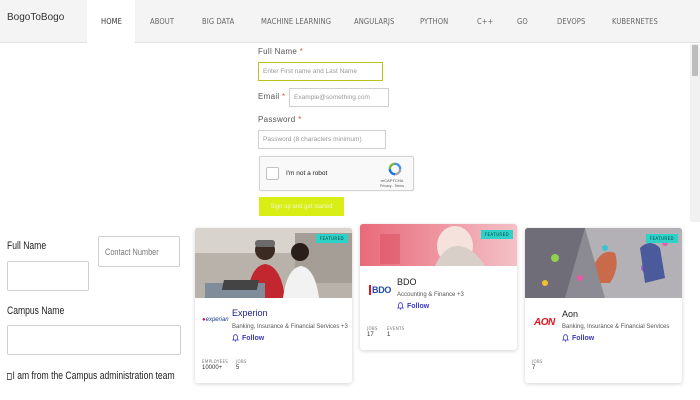 This screenshot has width=700, height=400. I want to click on scrollbar-thumb, so click(695, 60).